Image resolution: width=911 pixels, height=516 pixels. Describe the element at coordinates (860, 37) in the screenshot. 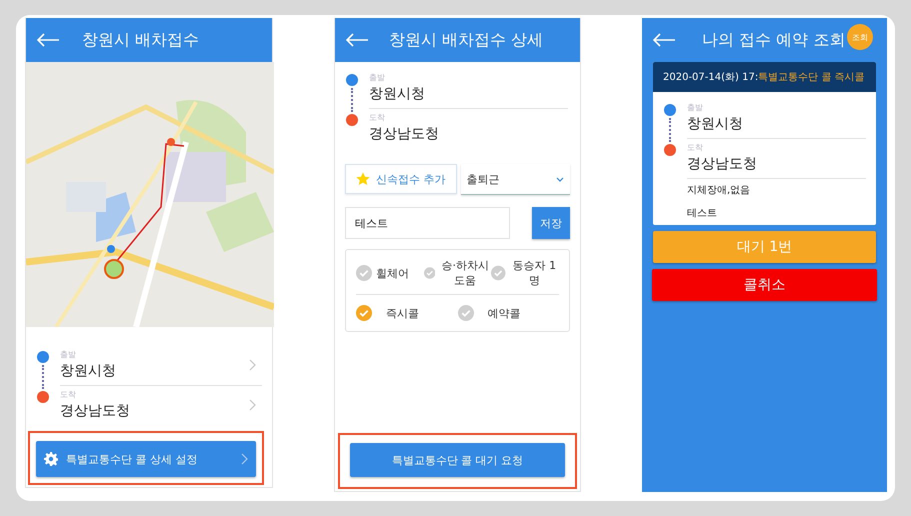

I see `lookup-button: 조회` at that location.